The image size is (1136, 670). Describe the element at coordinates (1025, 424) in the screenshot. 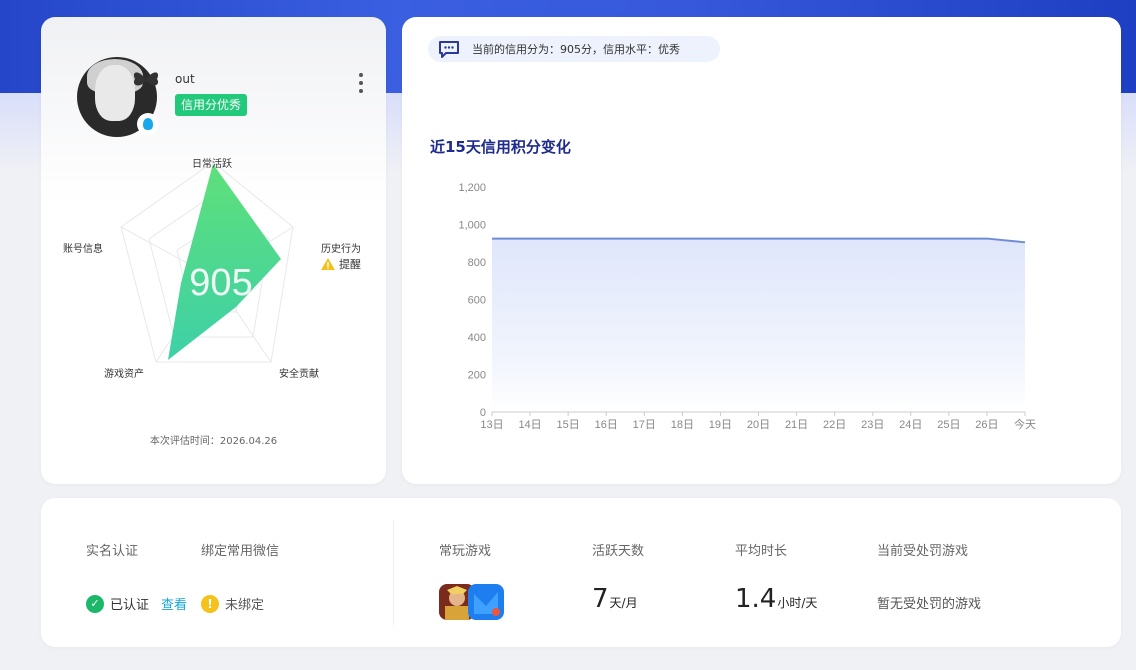

I see `x-tick-label: 今天` at that location.